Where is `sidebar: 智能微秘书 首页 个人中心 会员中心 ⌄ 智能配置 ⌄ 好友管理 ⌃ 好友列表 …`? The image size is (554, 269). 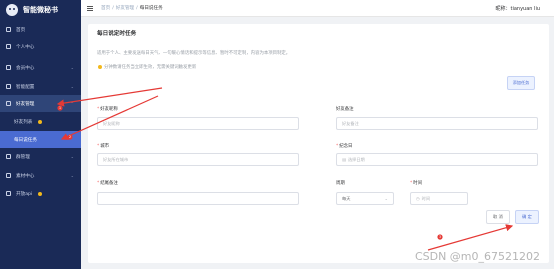
sidebar: 智能微秘书 首页 个人中心 会员中心 ⌄ 智能配置 ⌄ 好友管理 ⌃ 好友列表 … is located at coordinates (40, 134).